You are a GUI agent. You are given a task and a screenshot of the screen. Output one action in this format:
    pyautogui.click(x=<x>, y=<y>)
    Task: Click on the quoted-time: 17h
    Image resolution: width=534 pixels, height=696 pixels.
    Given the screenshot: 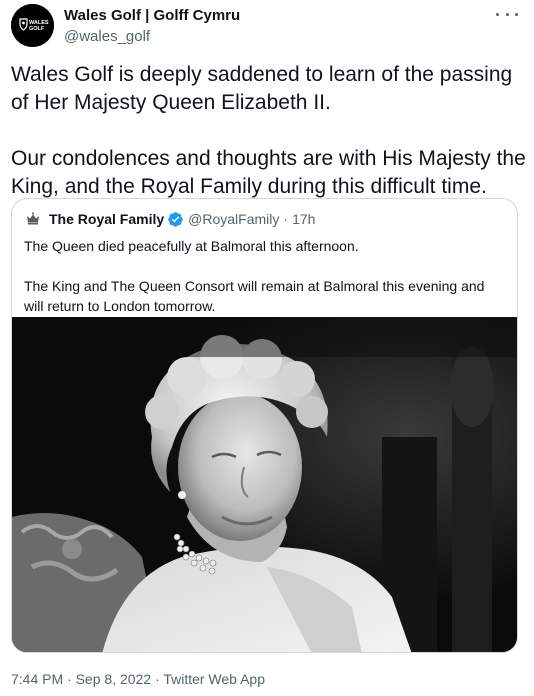 What is the action you would take?
    pyautogui.click(x=303, y=219)
    